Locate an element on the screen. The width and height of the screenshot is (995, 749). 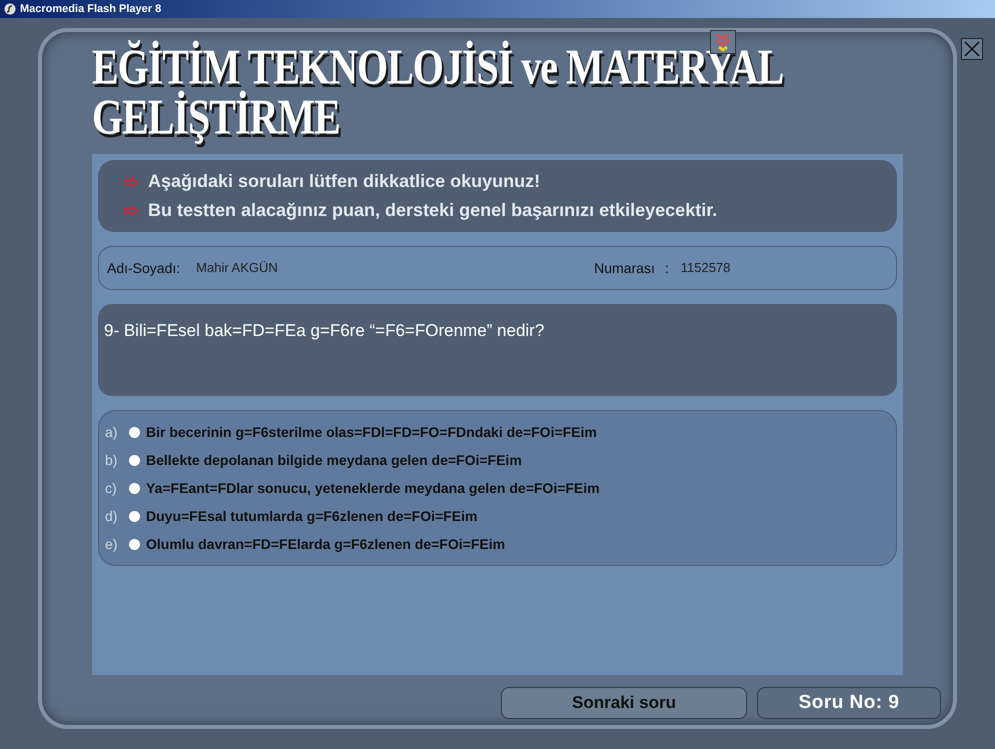
option-text: Duyu=FEsal tutumlarda g=F6zlenen de=FOi=FEim is located at coordinates (312, 516).